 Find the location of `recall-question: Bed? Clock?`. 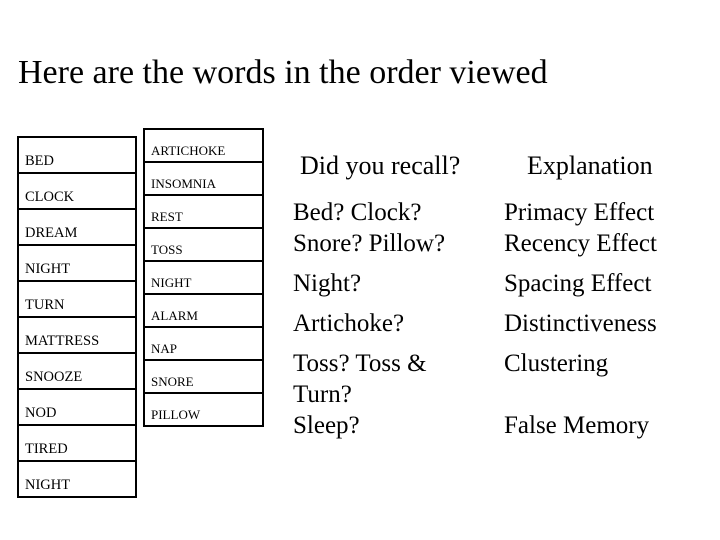

recall-question: Bed? Clock? is located at coordinates (357, 212).